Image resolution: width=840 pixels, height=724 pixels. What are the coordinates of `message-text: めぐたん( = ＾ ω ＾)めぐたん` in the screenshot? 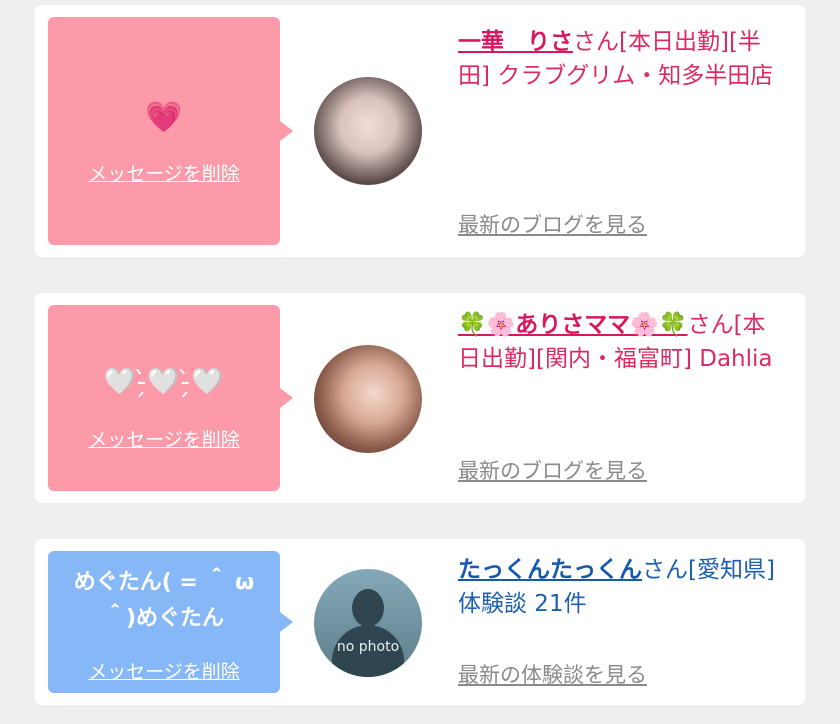 It's located at (164, 600).